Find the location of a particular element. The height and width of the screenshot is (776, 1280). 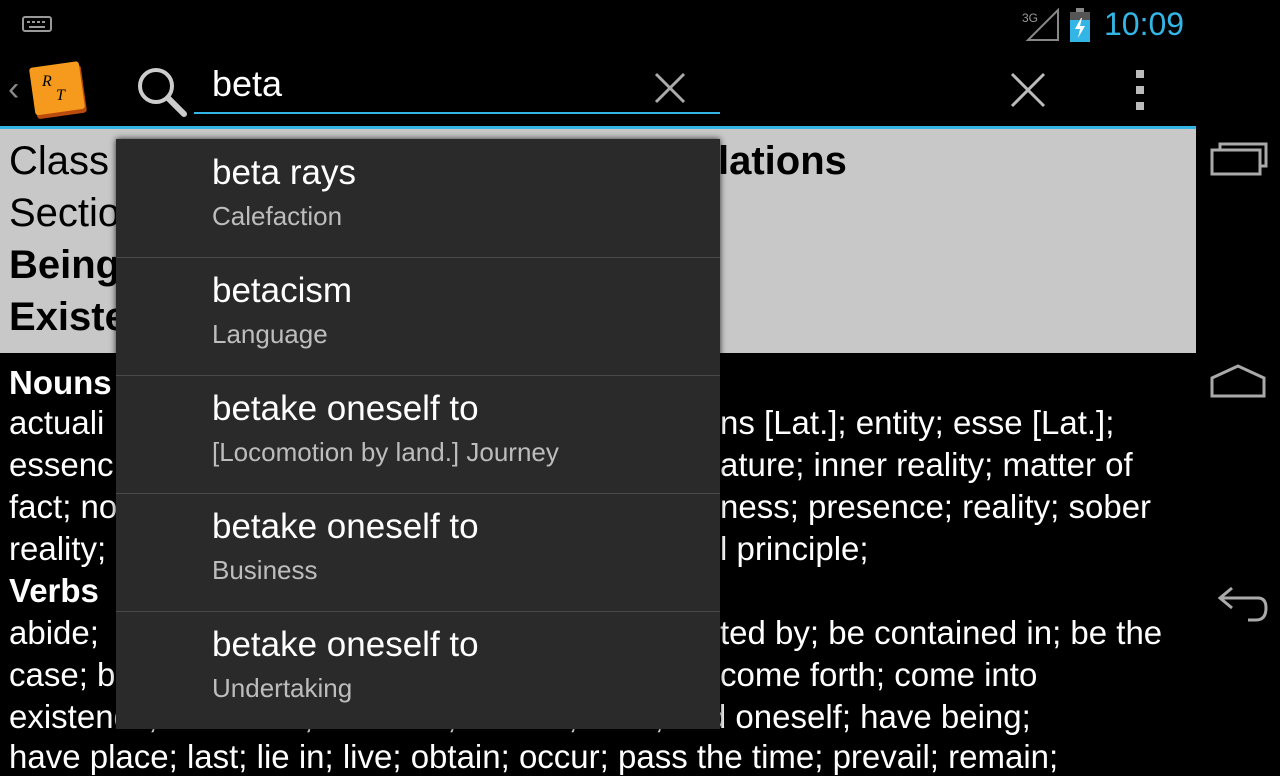

content-line-left: reality; is located at coordinates (58, 548).